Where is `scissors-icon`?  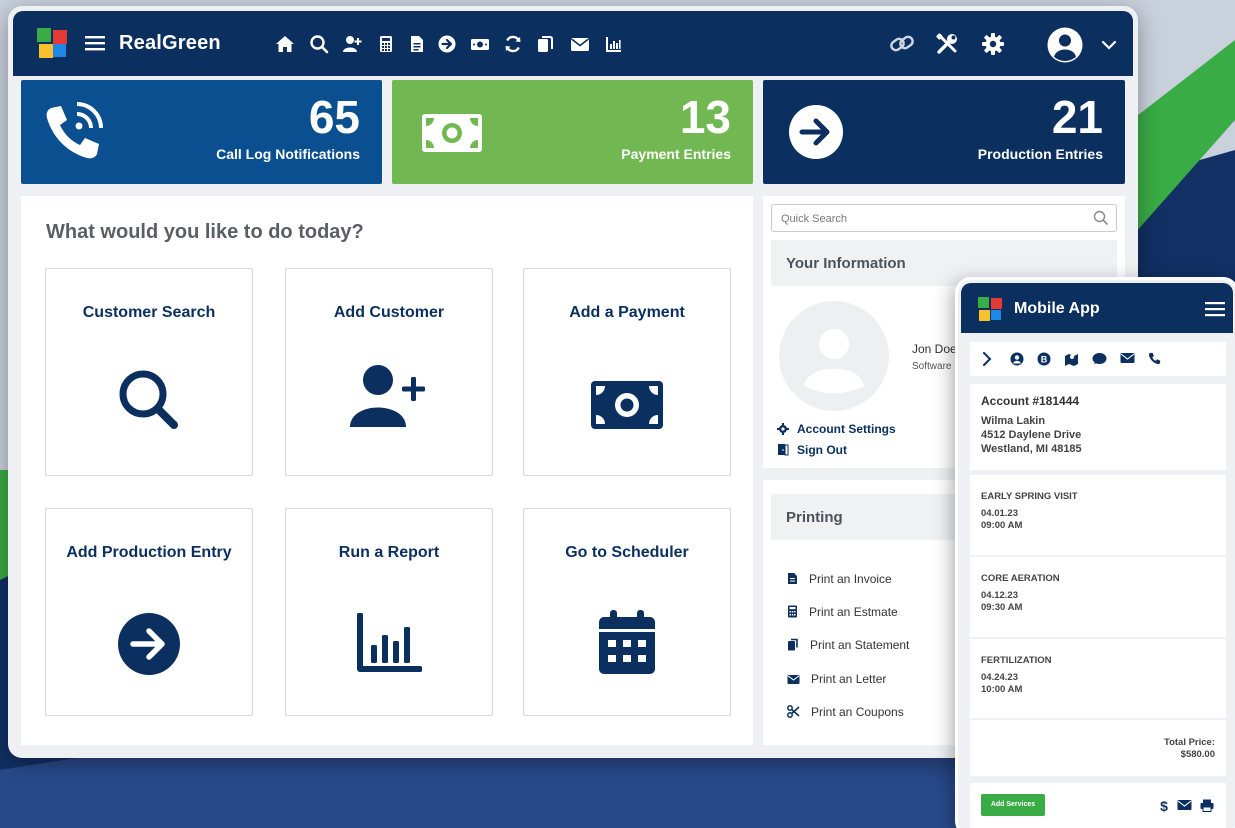
scissors-icon is located at coordinates (793, 711).